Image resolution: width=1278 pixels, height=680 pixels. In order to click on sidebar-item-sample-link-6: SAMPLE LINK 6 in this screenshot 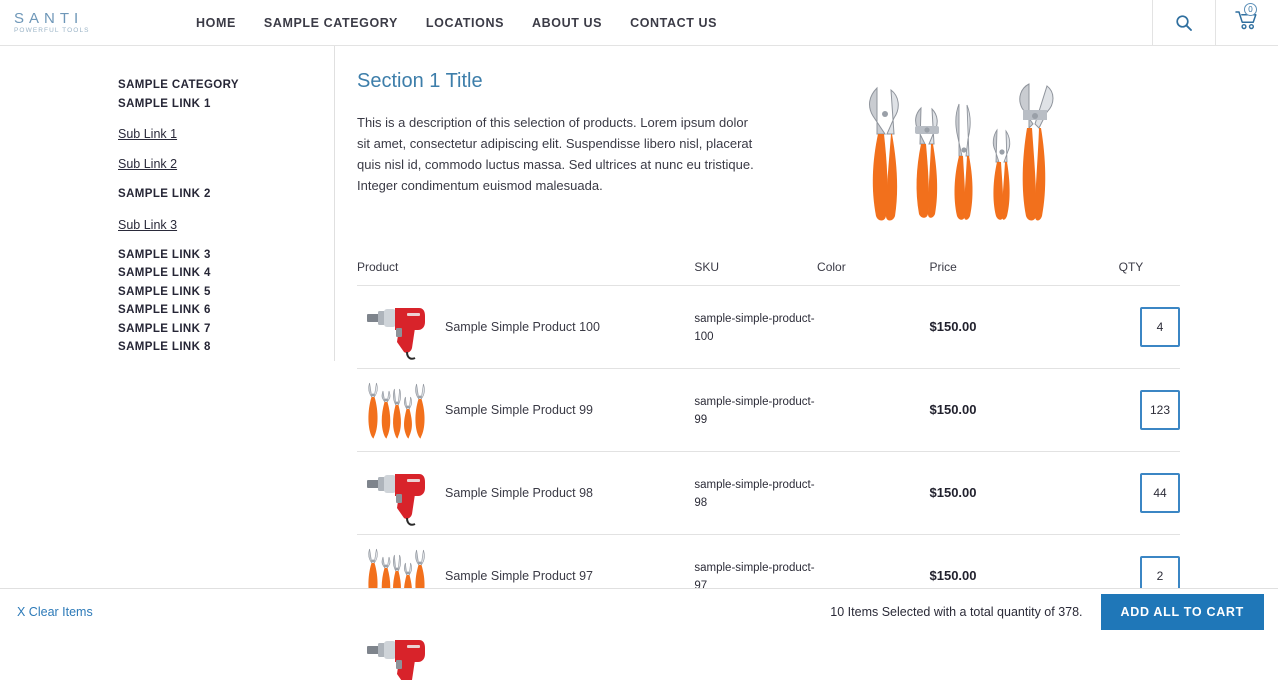, I will do `click(226, 310)`.